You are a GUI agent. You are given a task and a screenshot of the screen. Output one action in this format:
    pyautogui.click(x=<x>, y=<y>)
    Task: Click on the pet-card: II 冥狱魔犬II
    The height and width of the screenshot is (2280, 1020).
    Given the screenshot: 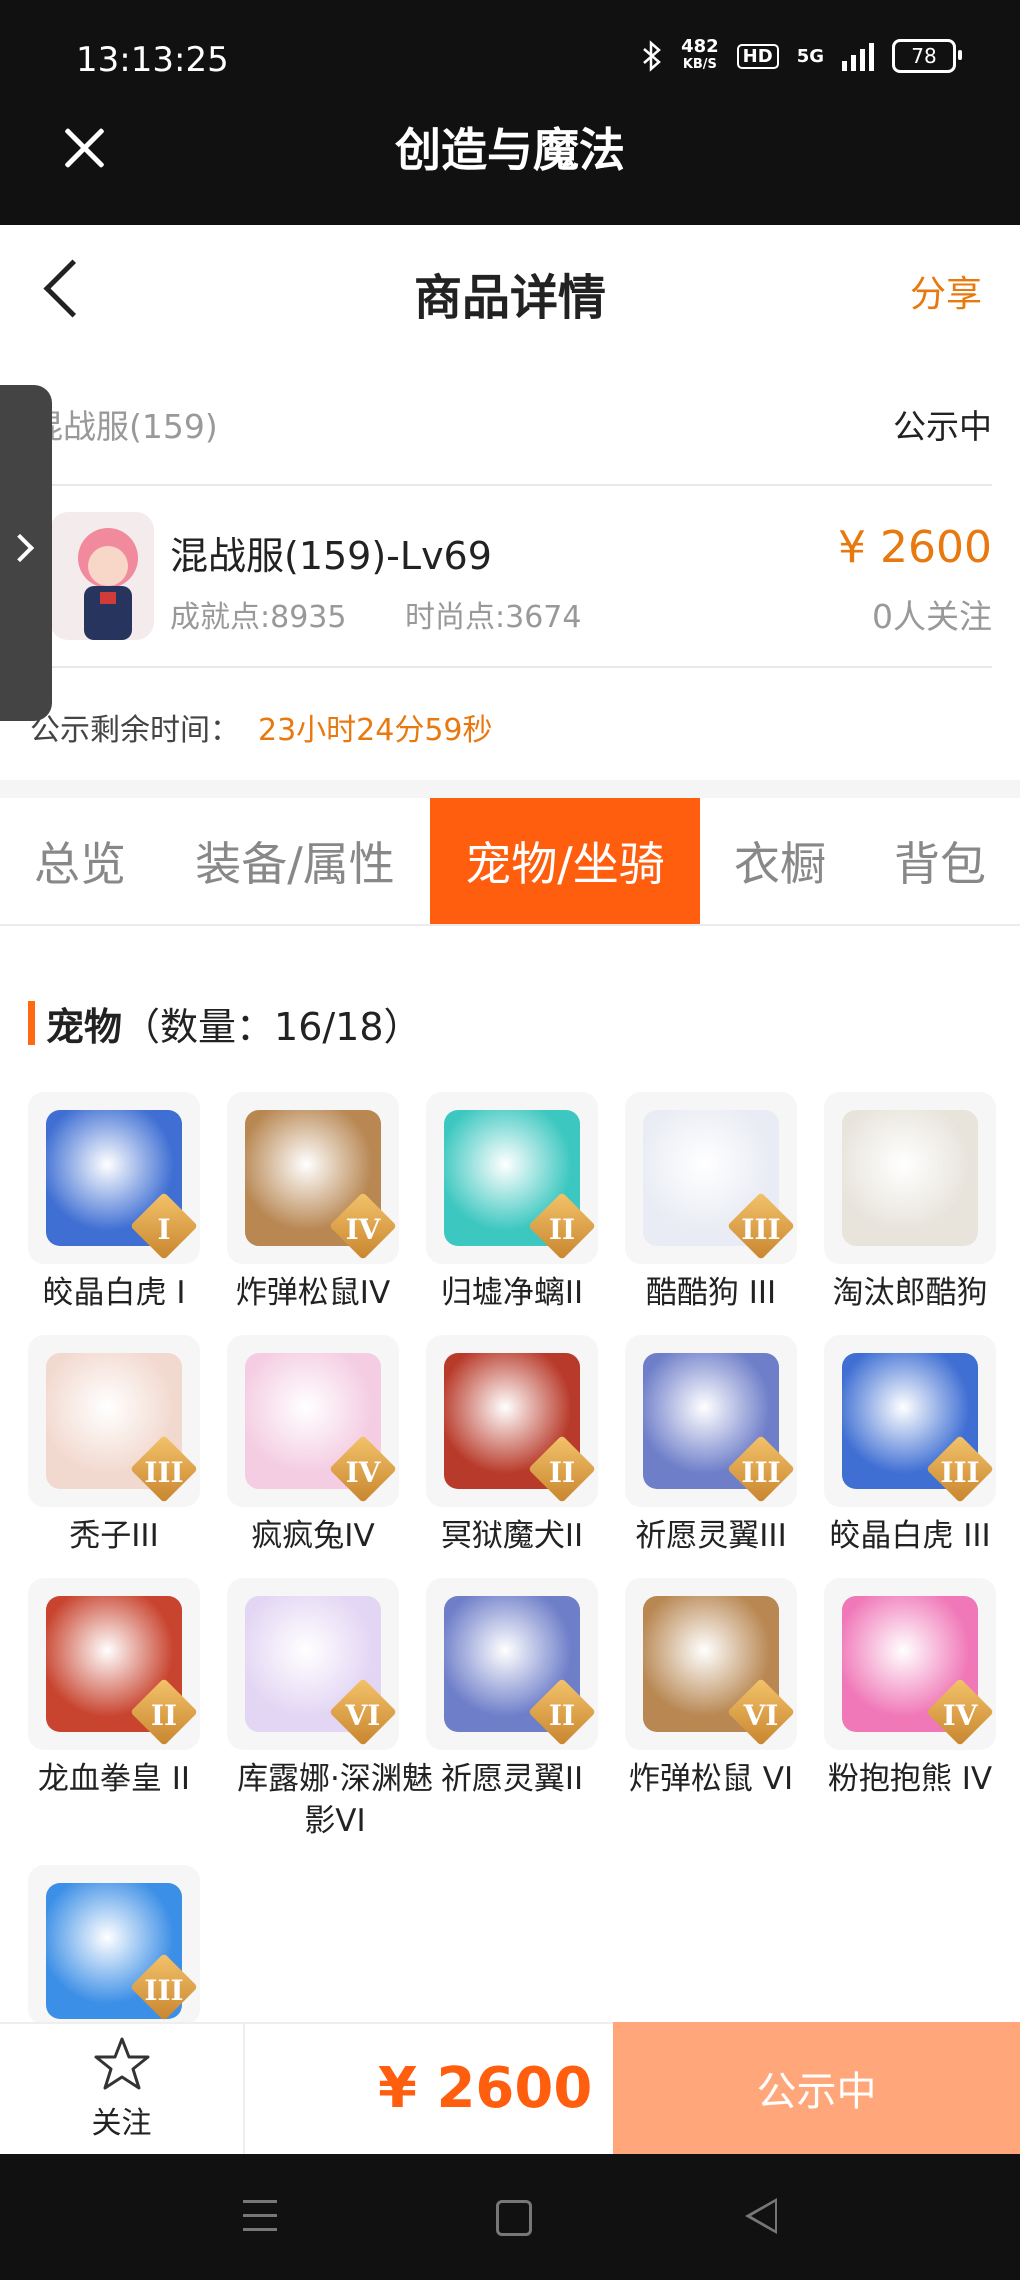 What is the action you would take?
    pyautogui.click(x=516, y=1446)
    